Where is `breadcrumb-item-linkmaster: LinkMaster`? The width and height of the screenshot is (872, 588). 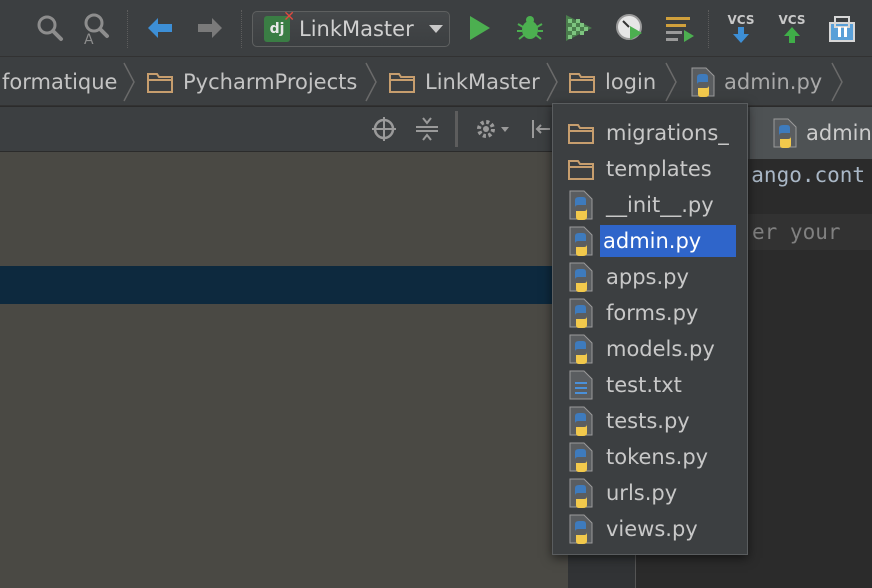
breadcrumb-item-linkmaster: LinkMaster is located at coordinates (464, 81).